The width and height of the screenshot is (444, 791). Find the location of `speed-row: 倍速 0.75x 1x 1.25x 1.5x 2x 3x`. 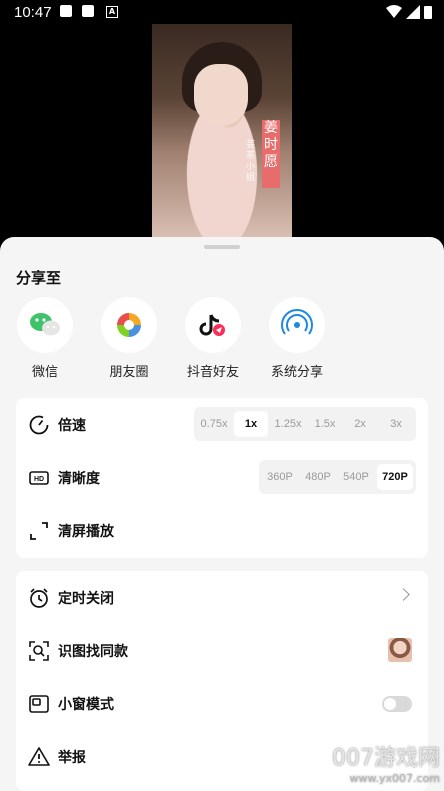

speed-row: 倍速 0.75x 1x 1.25x 1.5x 2x 3x is located at coordinates (222, 424).